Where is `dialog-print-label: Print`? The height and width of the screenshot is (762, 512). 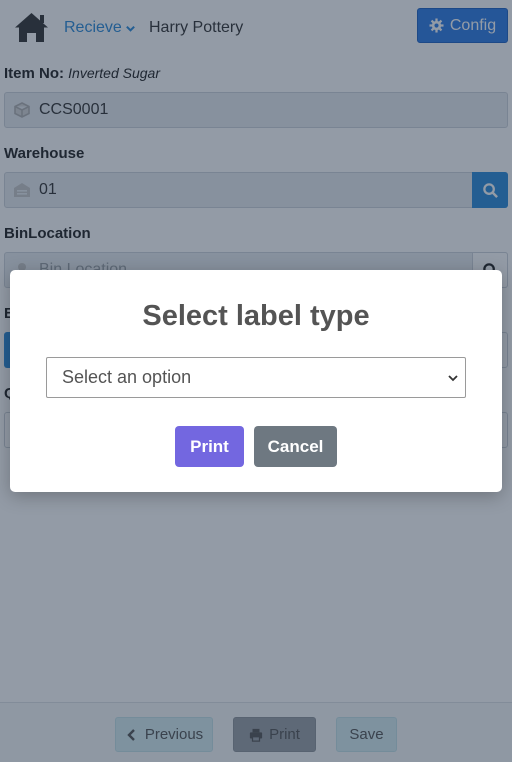 dialog-print-label: Print is located at coordinates (209, 446).